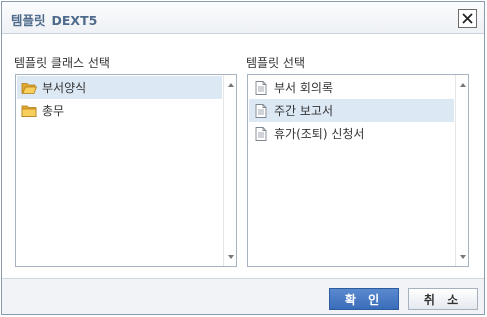  I want to click on dialog-titlebar: 템플릿 DEXT5, so click(243, 18).